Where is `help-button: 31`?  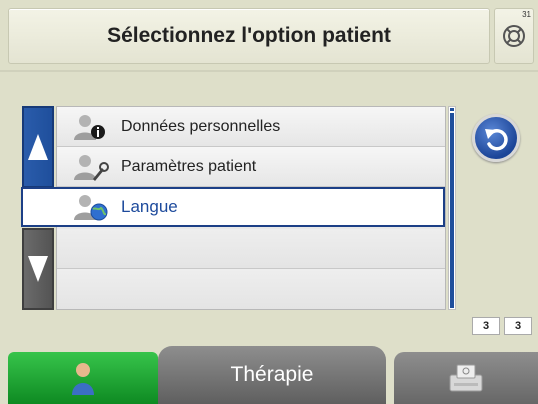 help-button: 31 is located at coordinates (514, 36).